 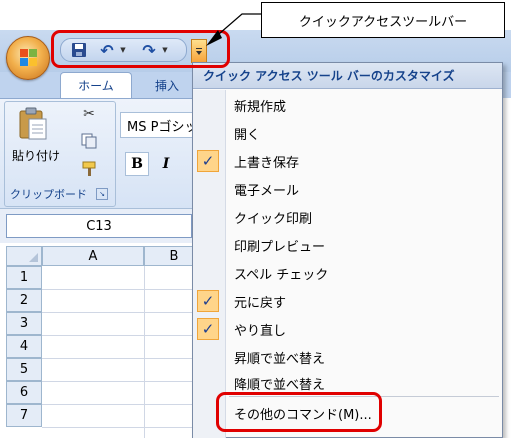 What do you see at coordinates (347, 357) in the screenshot?
I see `menu-item-sort-ascending: 昇順で並べ替え` at bounding box center [347, 357].